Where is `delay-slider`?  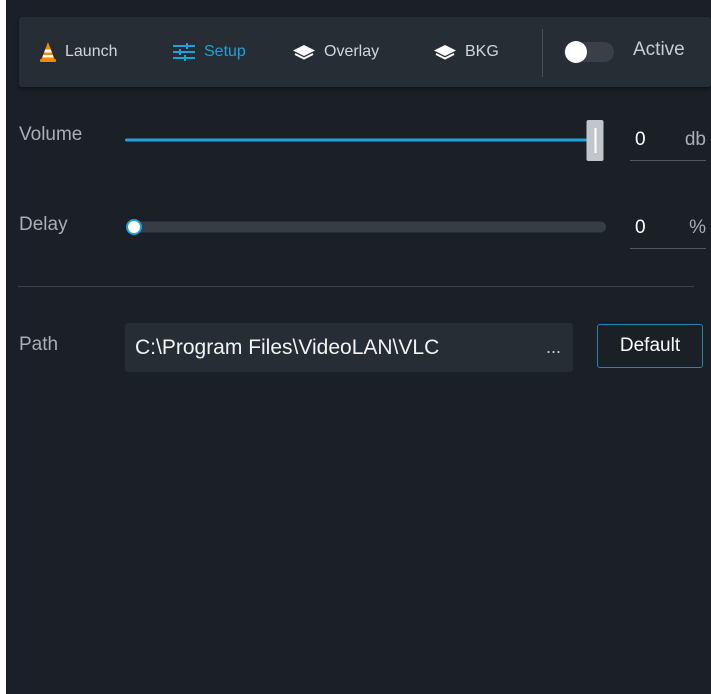
delay-slider is located at coordinates (370, 227).